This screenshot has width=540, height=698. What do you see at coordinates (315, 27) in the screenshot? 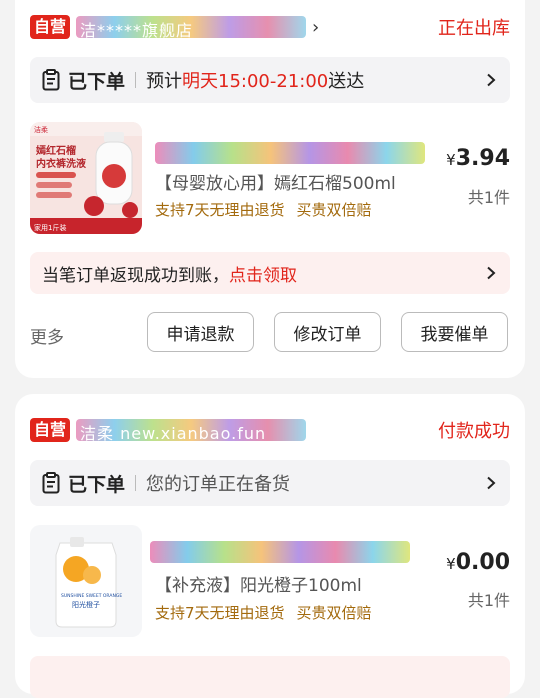
I see `chevron-right-icon: ›` at bounding box center [315, 27].